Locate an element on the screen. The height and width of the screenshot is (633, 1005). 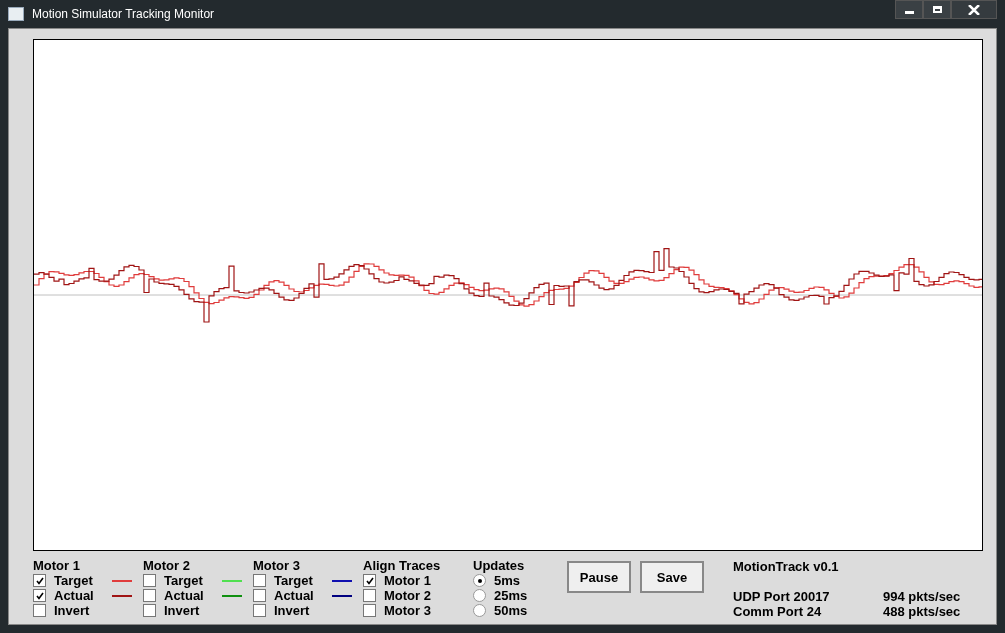
port-label: Comm Port 24 is located at coordinates (778, 611).